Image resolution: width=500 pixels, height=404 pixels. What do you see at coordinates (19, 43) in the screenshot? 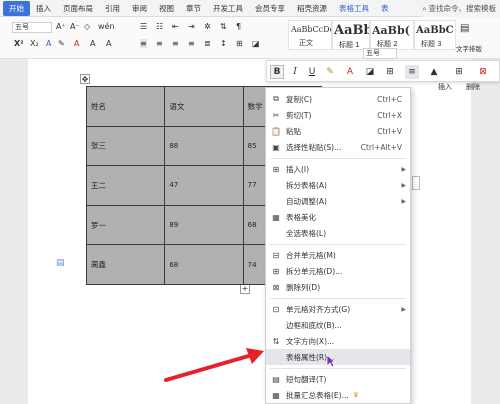
I see `superscript-icon: X²` at bounding box center [19, 43].